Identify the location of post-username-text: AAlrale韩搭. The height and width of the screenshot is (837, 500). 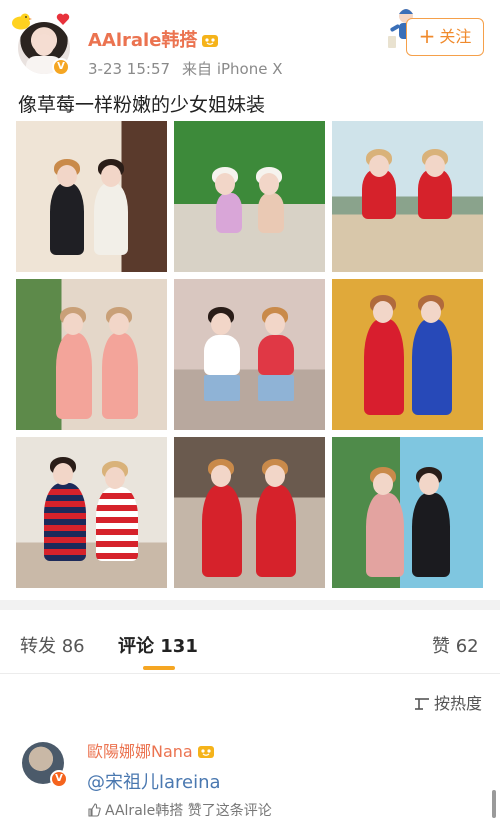
(142, 40).